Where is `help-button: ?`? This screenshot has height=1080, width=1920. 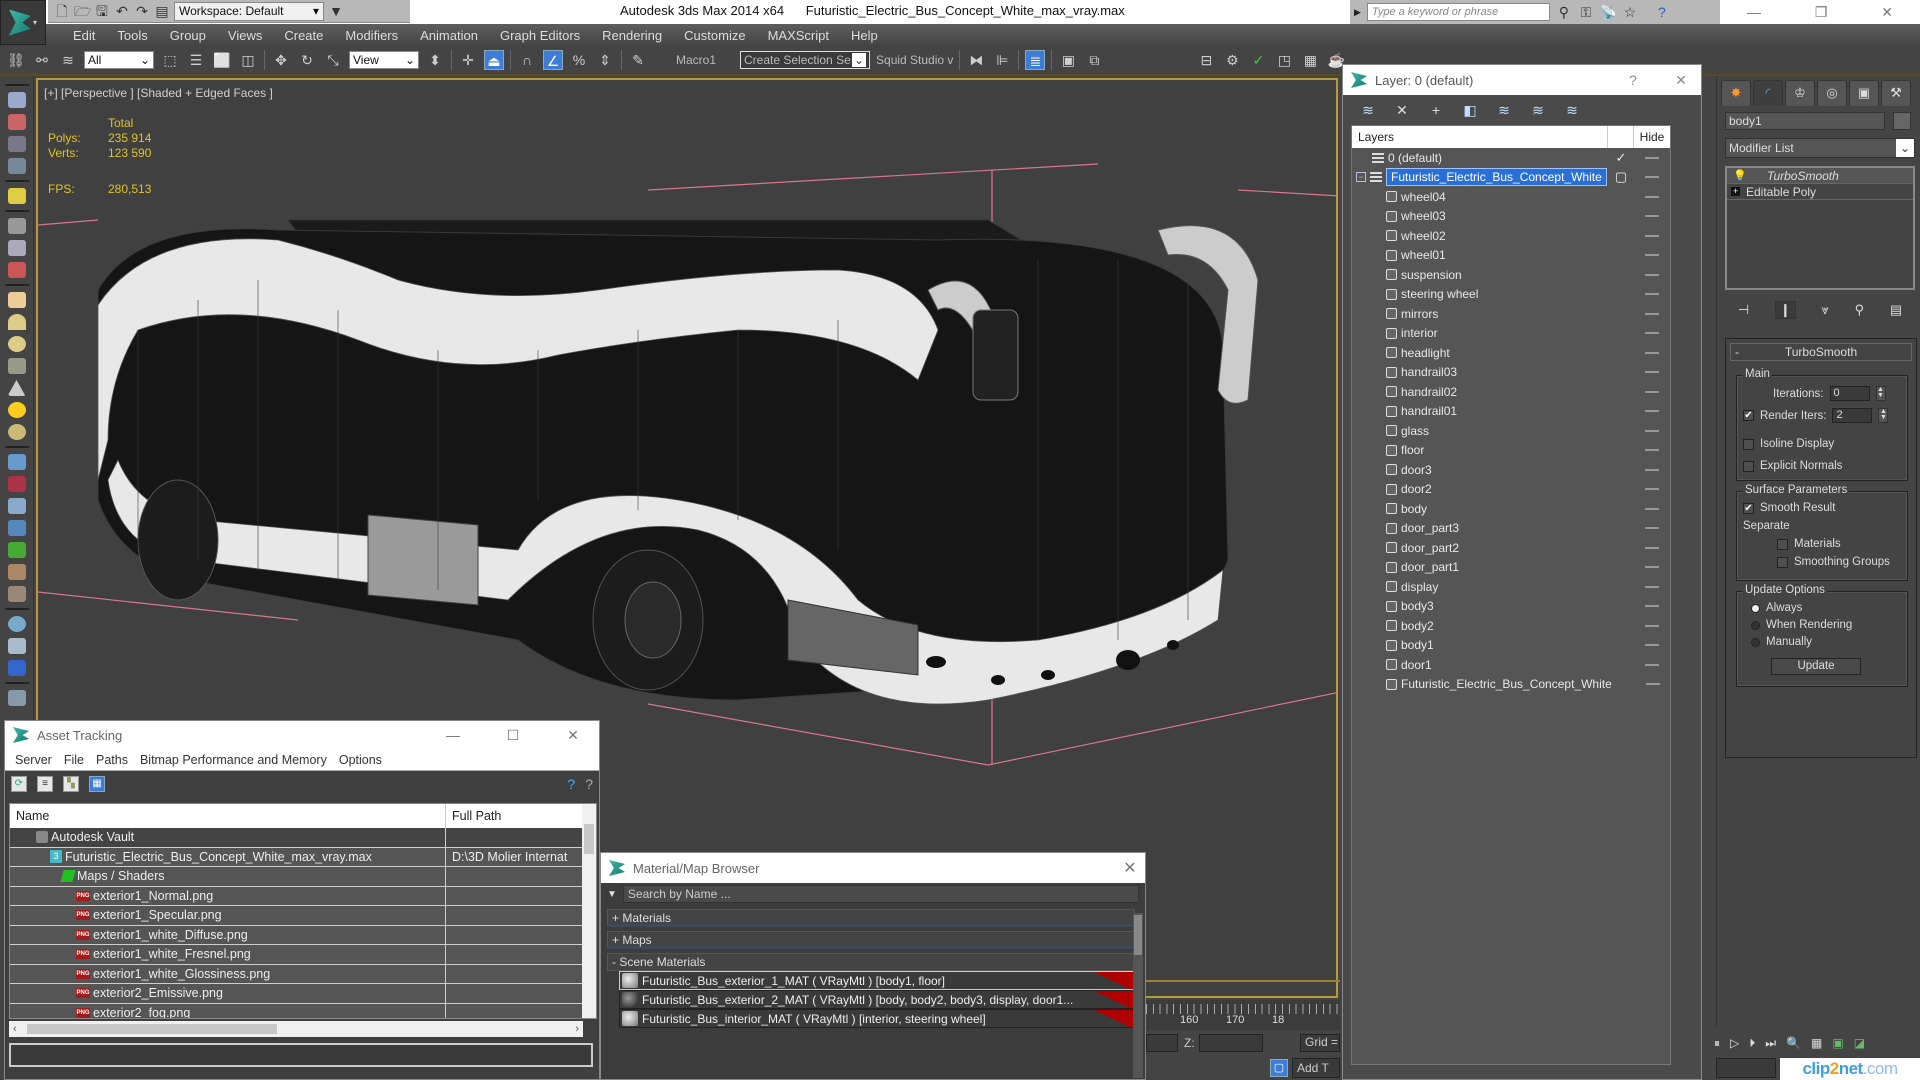 help-button: ? is located at coordinates (1633, 80).